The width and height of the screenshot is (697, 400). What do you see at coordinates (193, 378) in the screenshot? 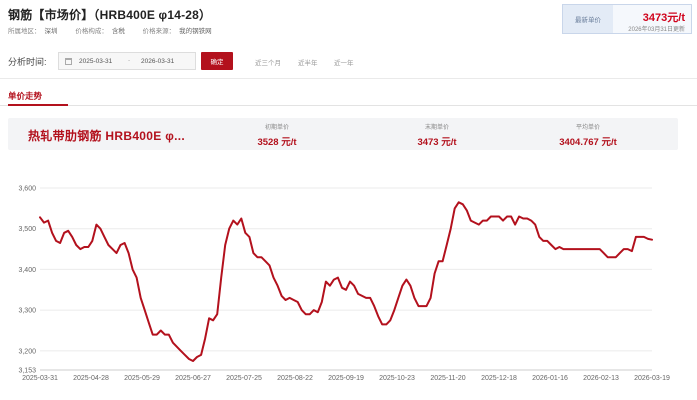
I see `x-tick-label: 2025-06-27` at bounding box center [193, 378].